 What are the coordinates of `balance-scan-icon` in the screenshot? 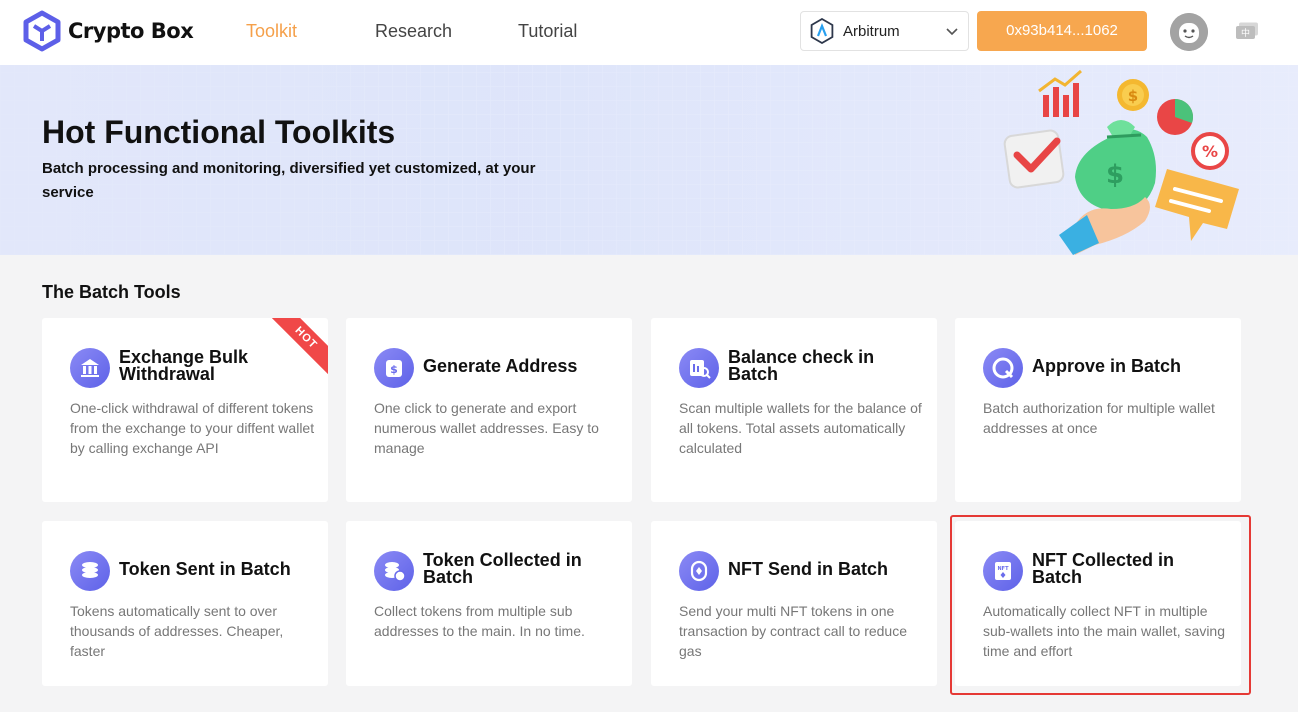 It's located at (699, 368).